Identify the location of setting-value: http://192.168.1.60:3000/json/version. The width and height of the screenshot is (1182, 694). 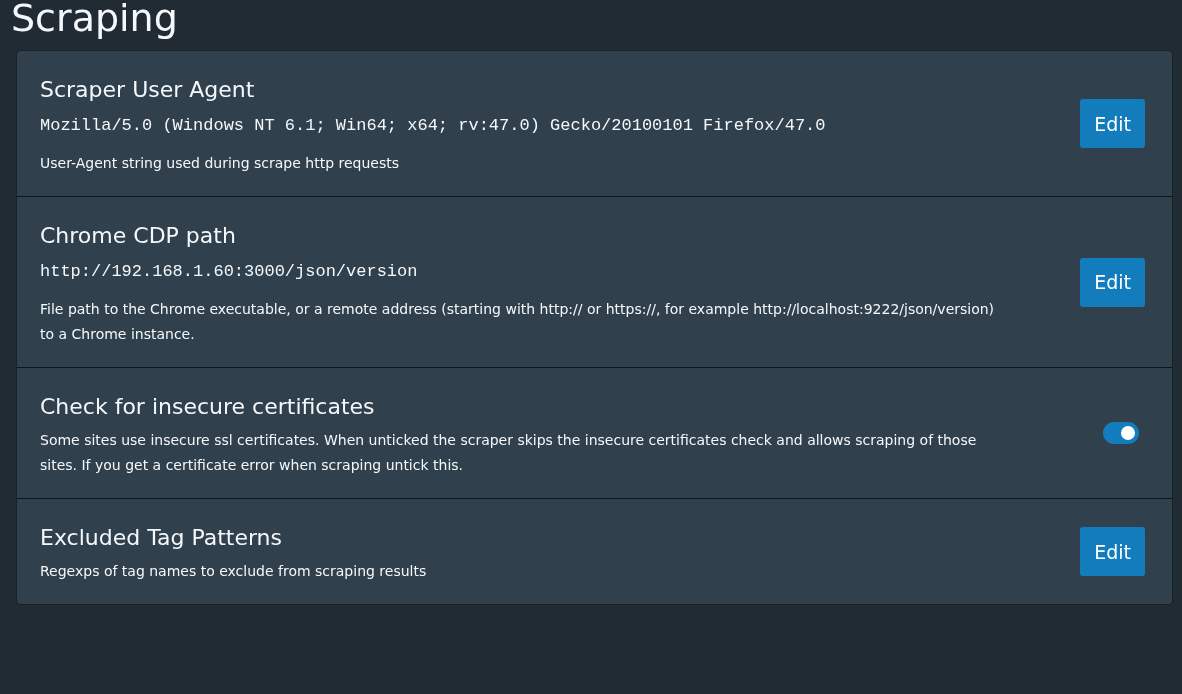
(229, 272).